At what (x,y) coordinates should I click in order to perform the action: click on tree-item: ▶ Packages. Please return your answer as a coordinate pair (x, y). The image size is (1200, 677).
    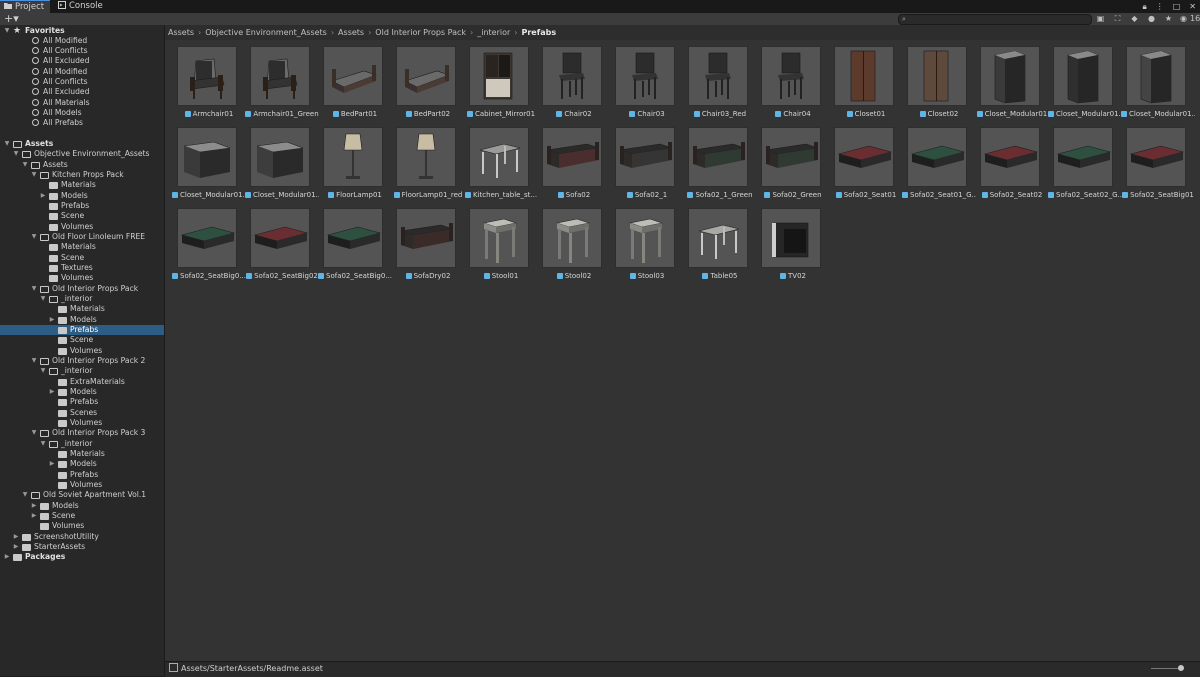
    Looking at the image, I should click on (82, 557).